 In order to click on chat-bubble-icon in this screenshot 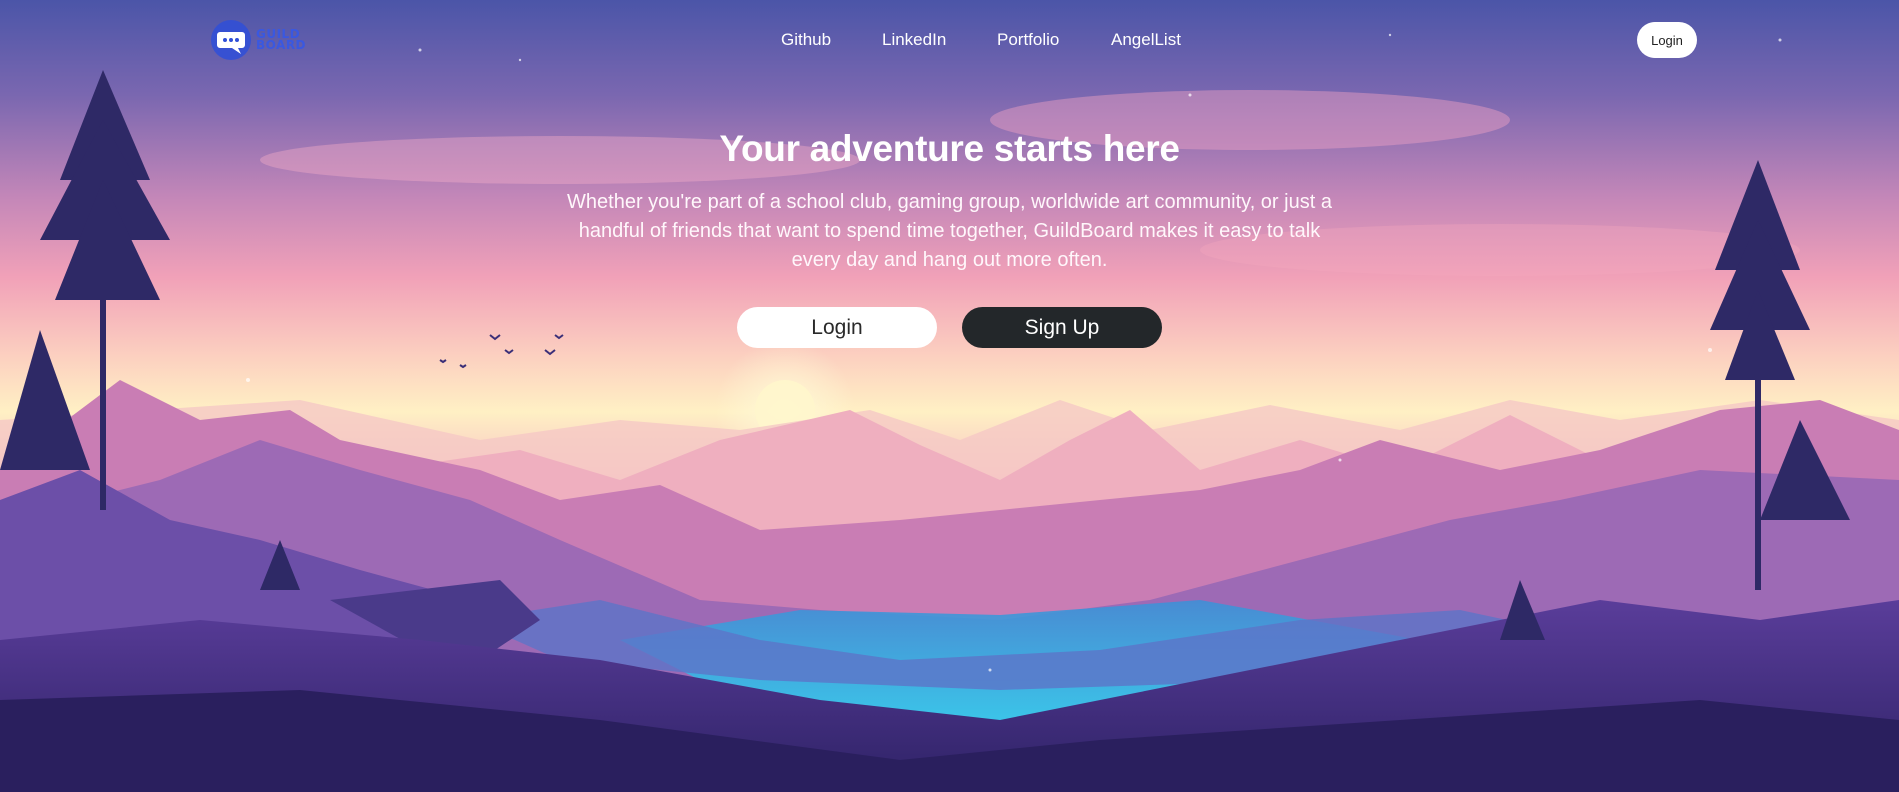, I will do `click(231, 40)`.